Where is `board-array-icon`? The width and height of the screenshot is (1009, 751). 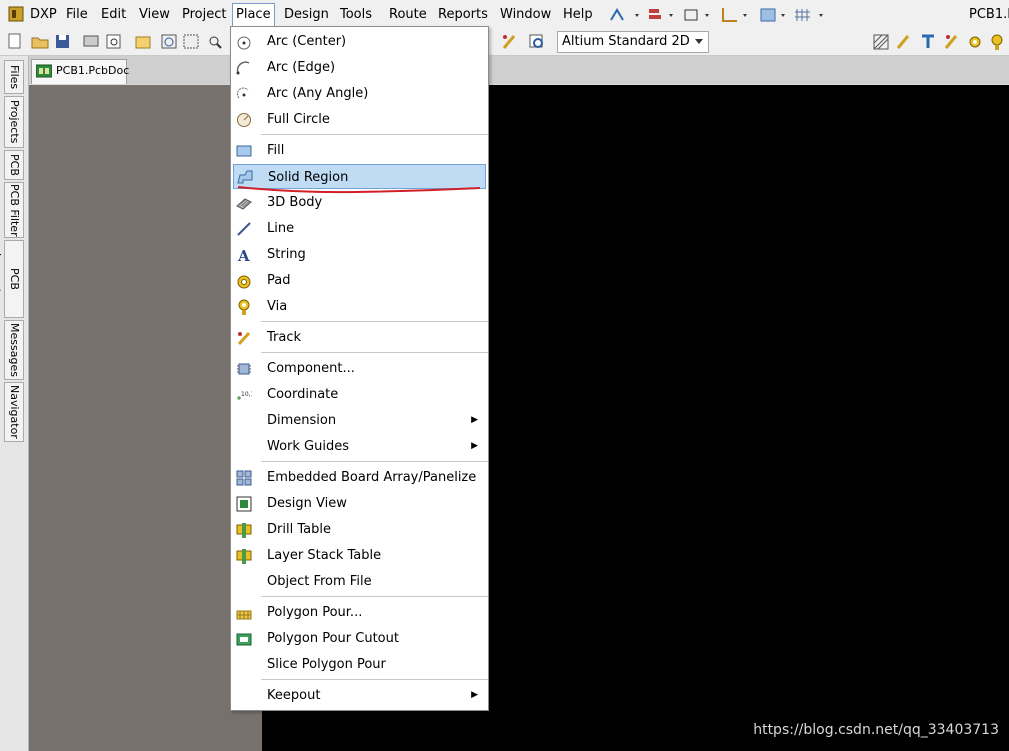 board-array-icon is located at coordinates (244, 478).